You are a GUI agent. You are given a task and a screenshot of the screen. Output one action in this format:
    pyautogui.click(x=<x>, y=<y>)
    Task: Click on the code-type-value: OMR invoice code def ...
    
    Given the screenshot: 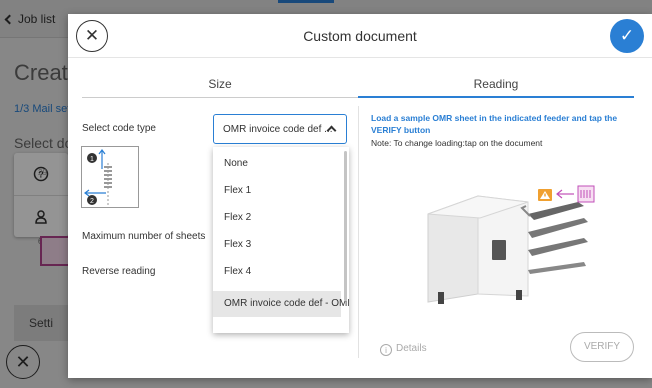 What is the action you would take?
    pyautogui.click(x=278, y=129)
    